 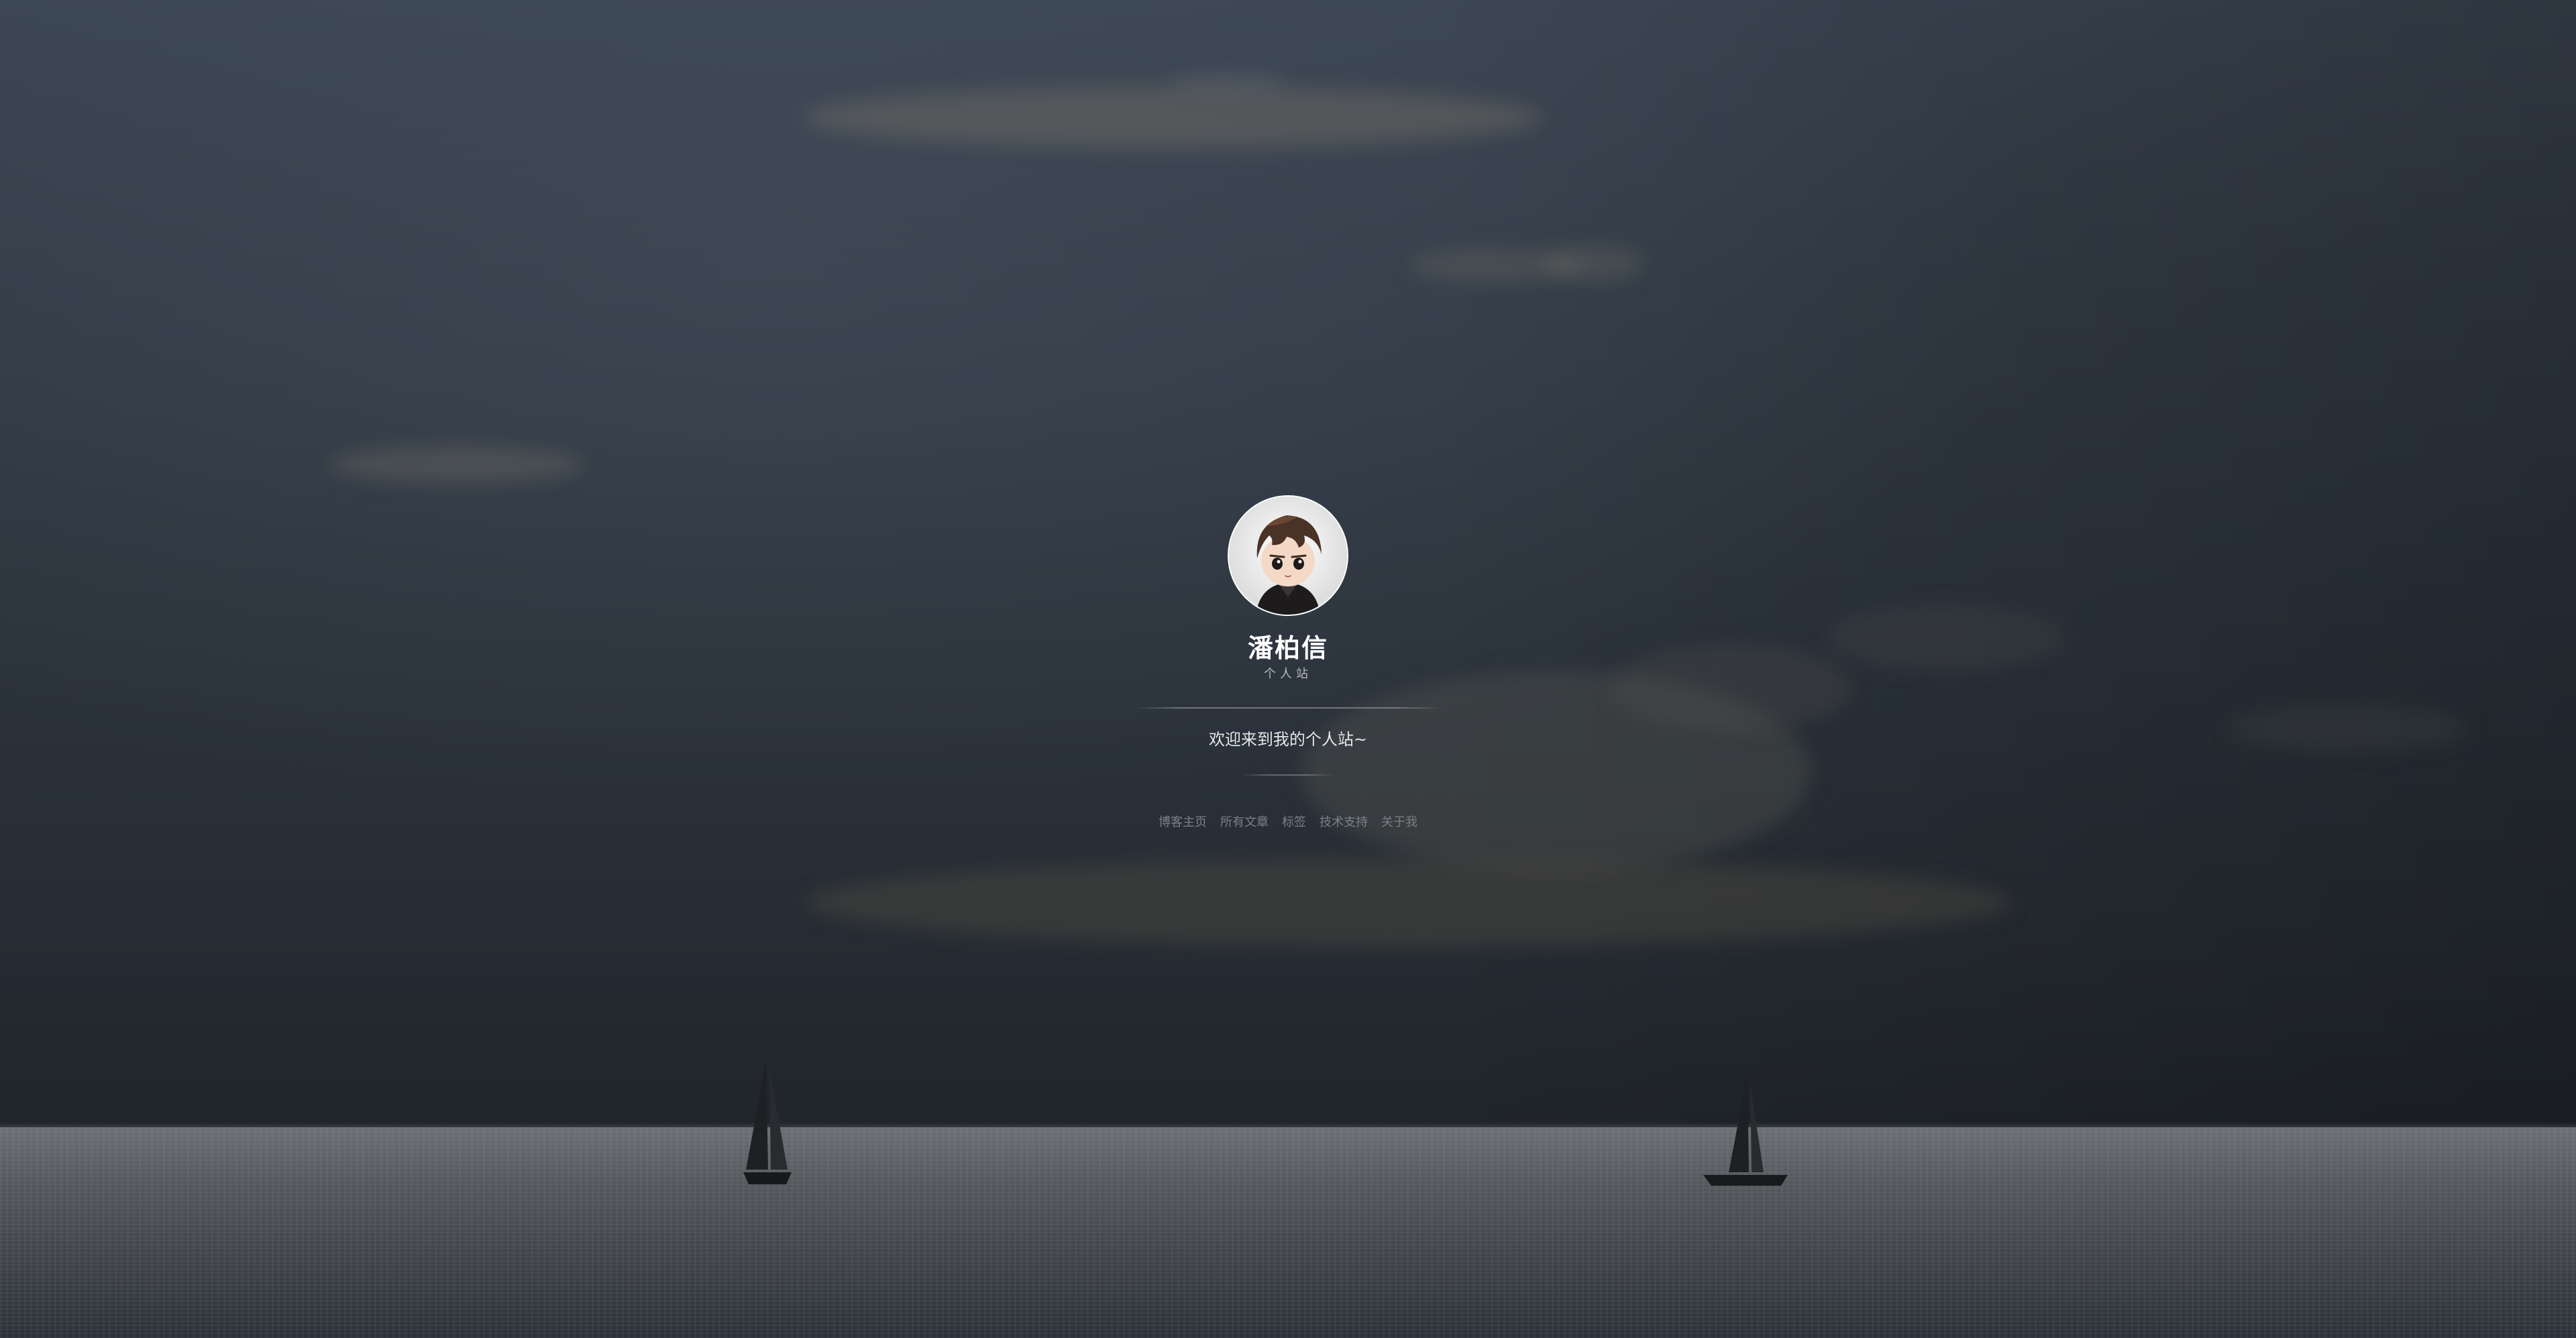 I want to click on welcome-tagline: 欢迎来到我的个人站~, so click(x=1288, y=739).